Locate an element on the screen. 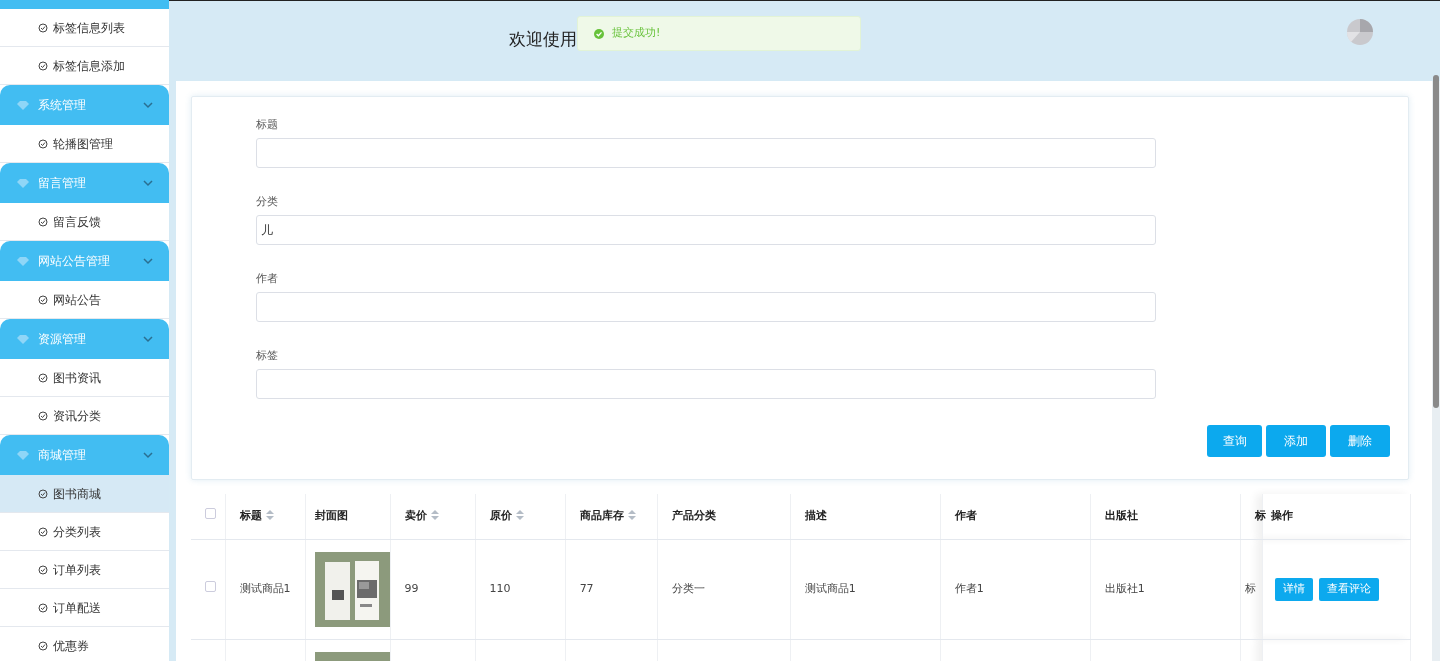  column-header: 出版社 is located at coordinates (1165, 516).